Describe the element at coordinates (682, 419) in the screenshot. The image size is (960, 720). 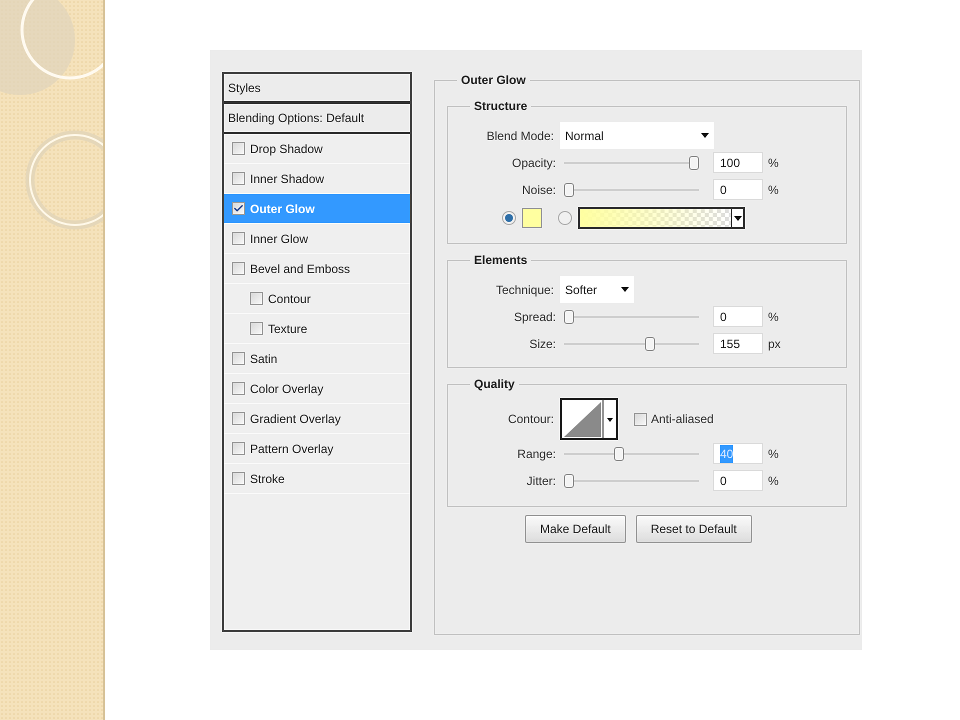
I see `checkbox-label: Anti-aliased` at that location.